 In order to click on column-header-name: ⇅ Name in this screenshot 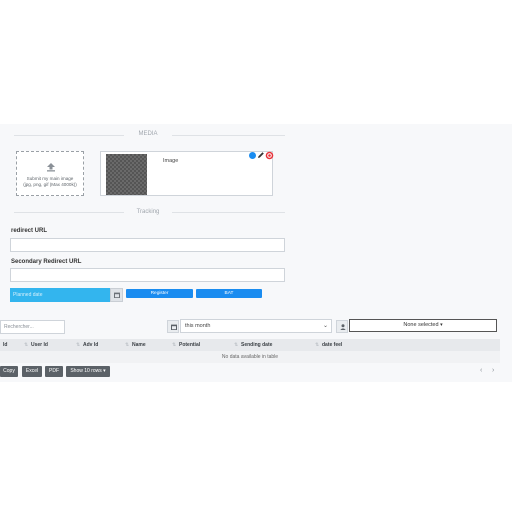, I will do `click(135, 345)`.